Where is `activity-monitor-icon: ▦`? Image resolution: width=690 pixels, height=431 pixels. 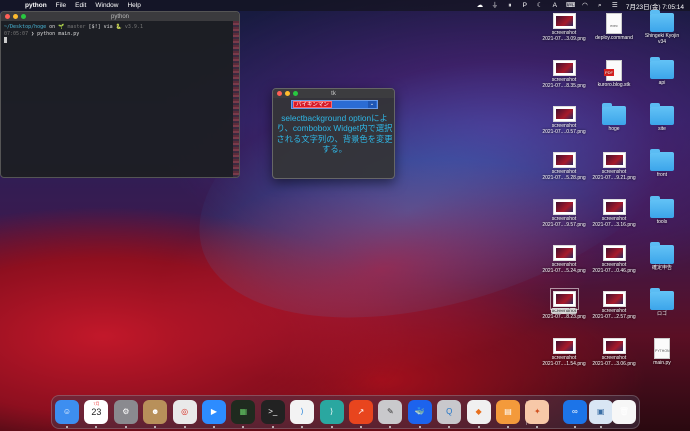
activity-monitor-icon: ▦ is located at coordinates (243, 412).